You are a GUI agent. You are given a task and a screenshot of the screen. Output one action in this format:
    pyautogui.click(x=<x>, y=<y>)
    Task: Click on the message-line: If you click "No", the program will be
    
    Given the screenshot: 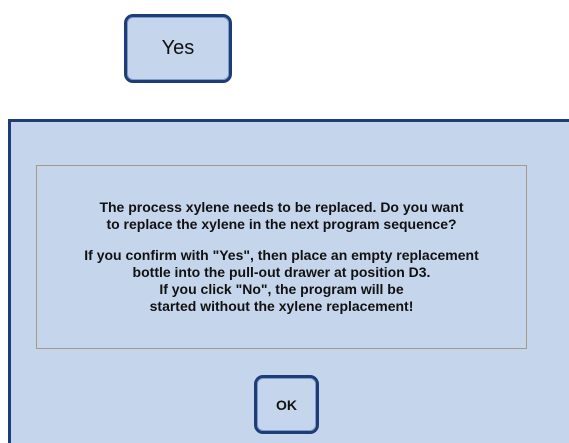 What is the action you would take?
    pyautogui.click(x=281, y=289)
    